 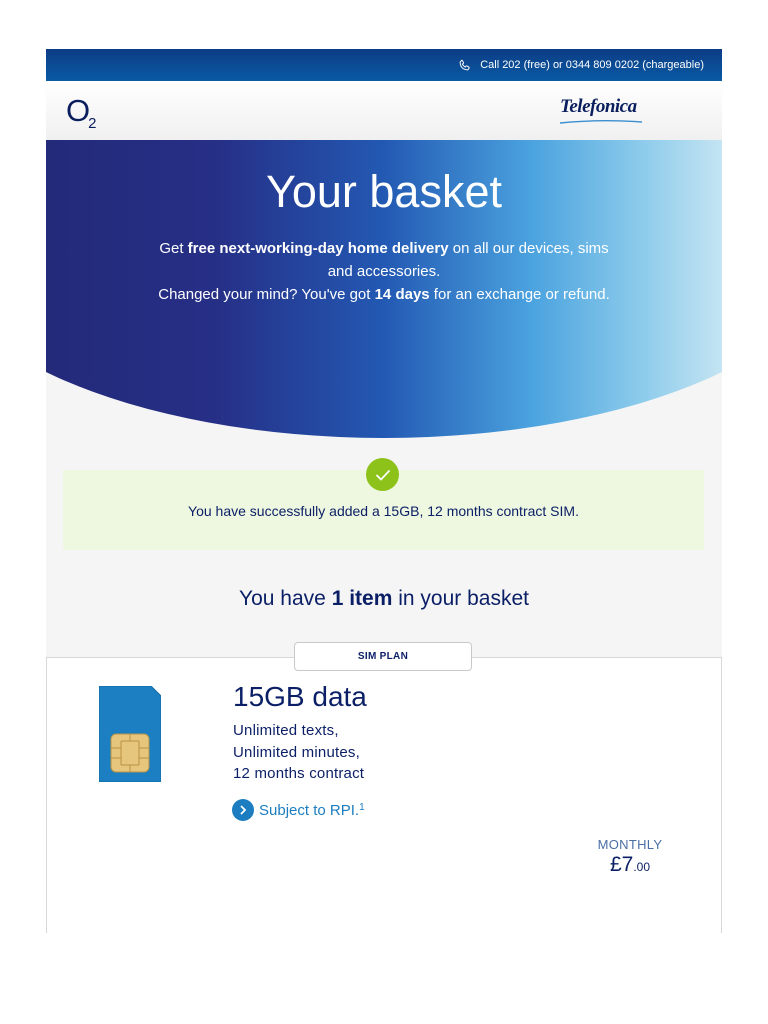 What do you see at coordinates (266, 294) in the screenshot?
I see `hero-line2-pre: Changed your mind? You've got` at bounding box center [266, 294].